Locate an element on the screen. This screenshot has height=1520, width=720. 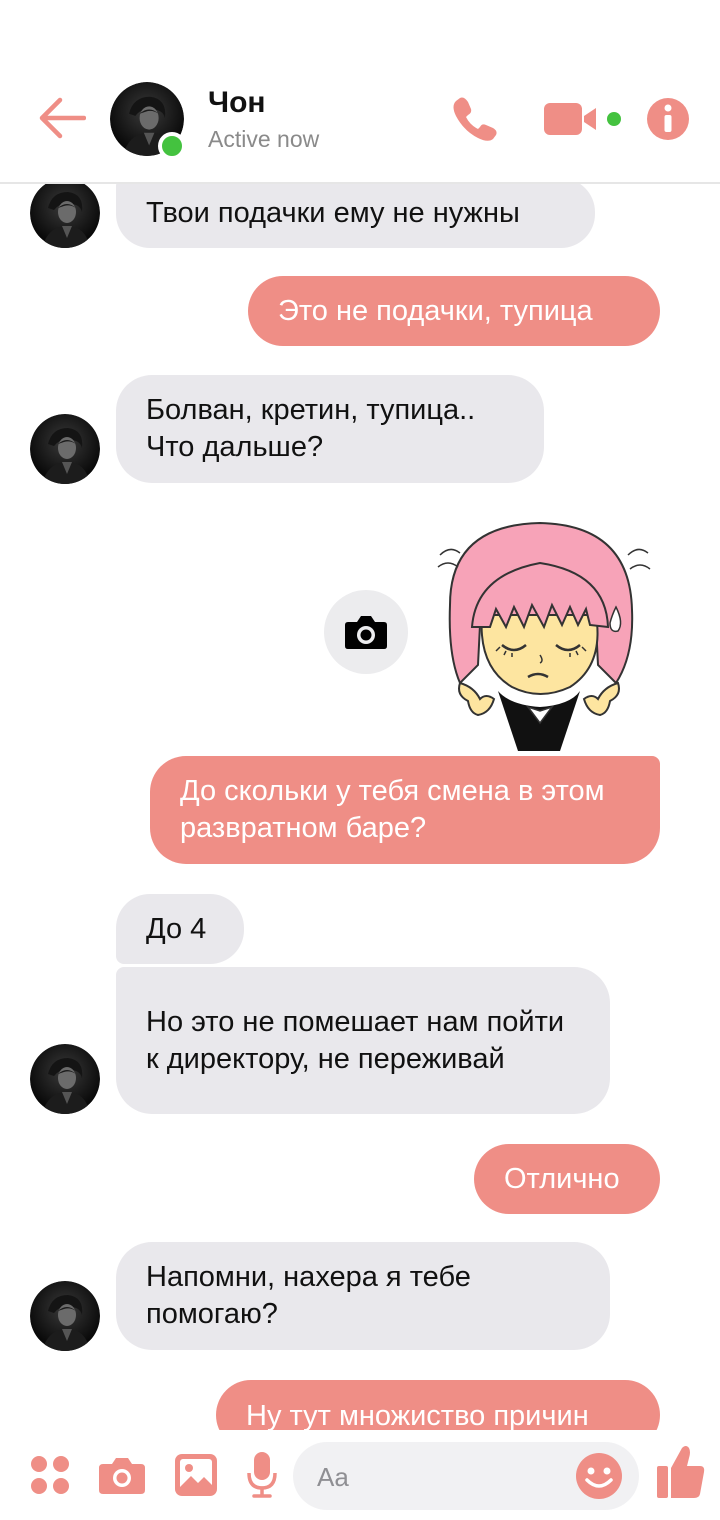
apps-icon is located at coordinates (50, 1475).